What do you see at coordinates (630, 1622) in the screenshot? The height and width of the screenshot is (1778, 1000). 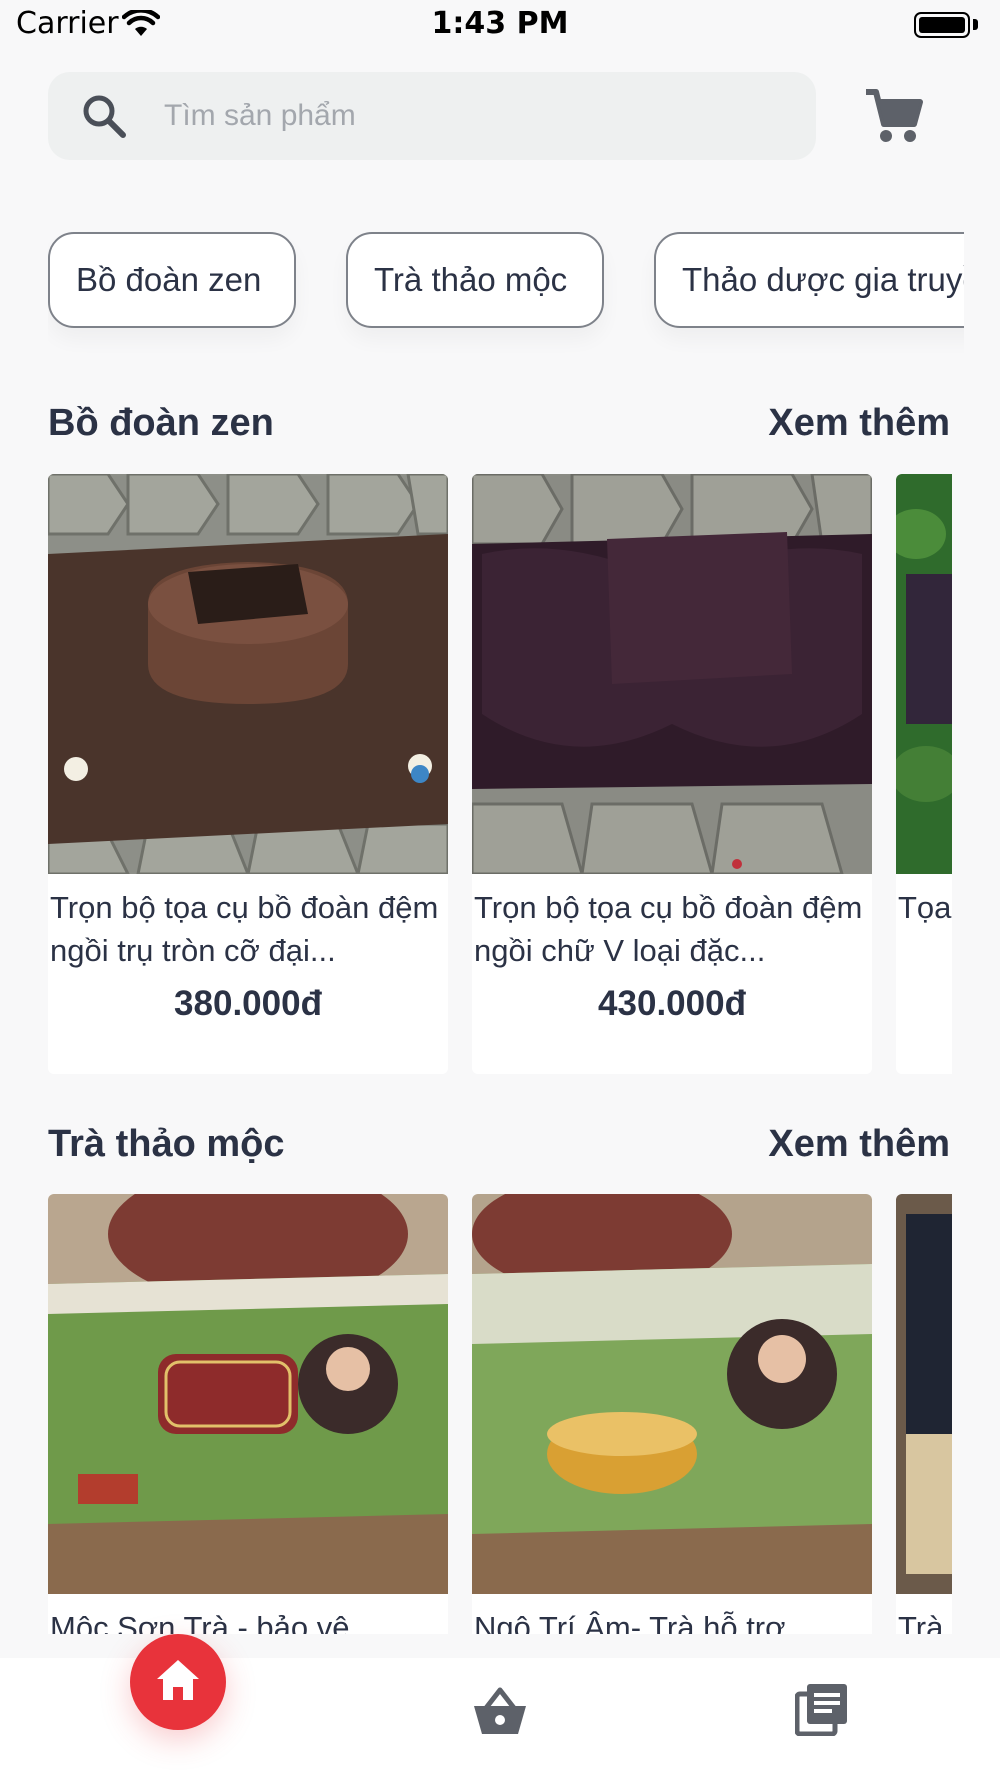 I see `product-name-text: Ngộ Trí Âm- Trà hỗ trợ` at bounding box center [630, 1622].